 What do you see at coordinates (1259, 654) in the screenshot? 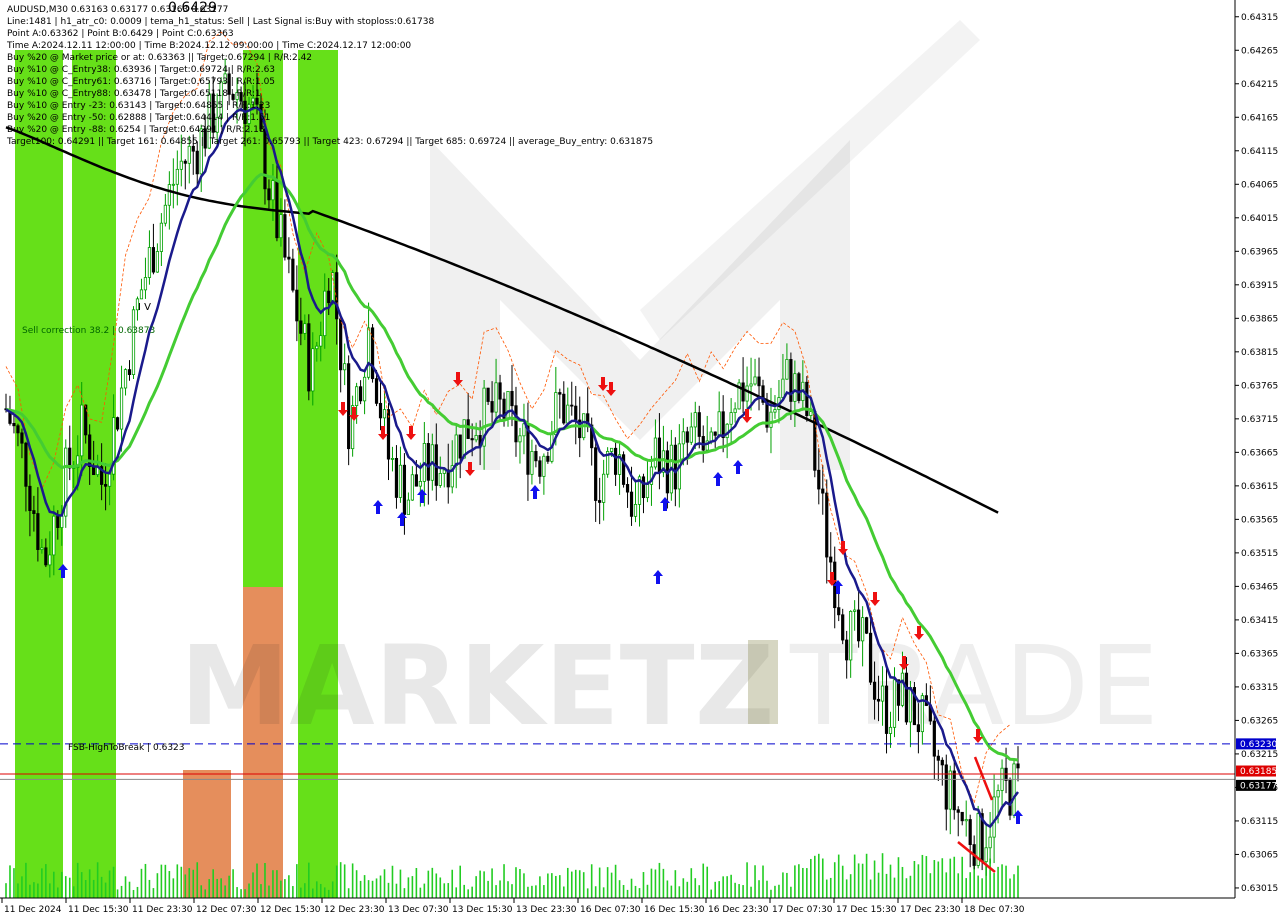
I see `y-tick-label: 0.63365` at bounding box center [1259, 654].